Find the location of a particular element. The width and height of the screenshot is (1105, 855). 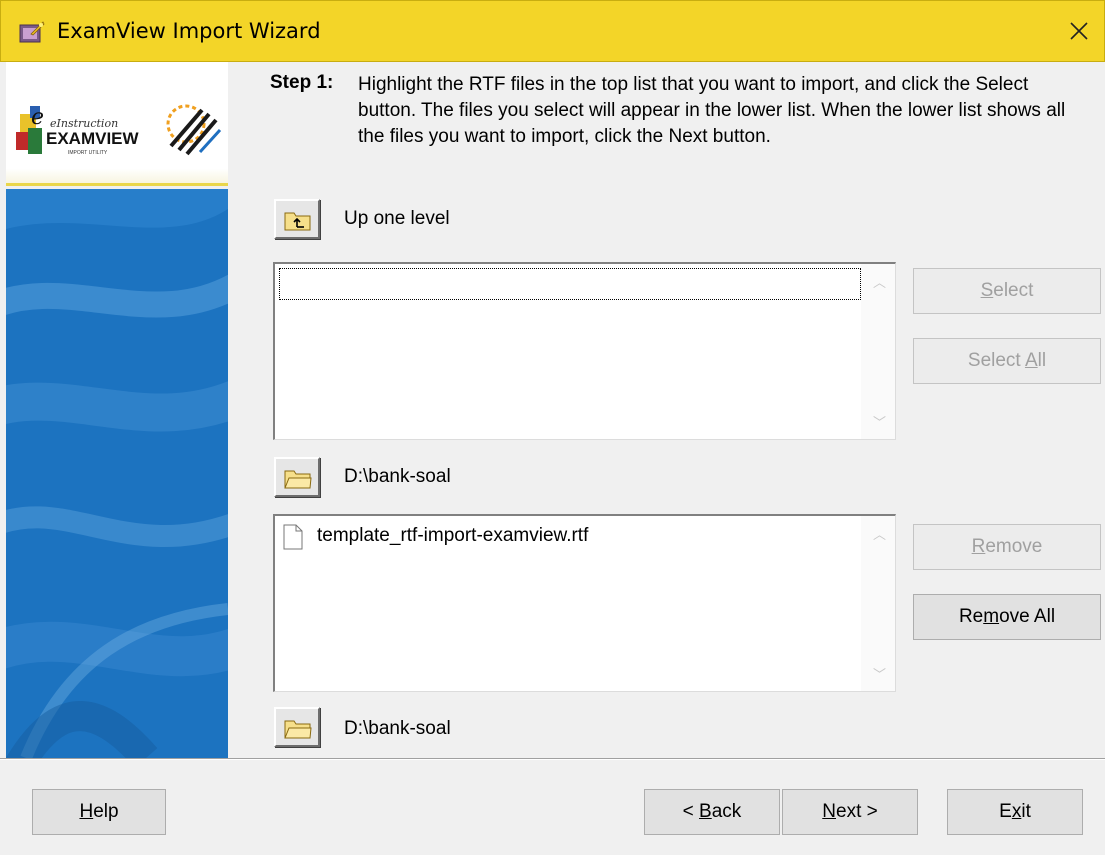

up-one-level-button is located at coordinates (297, 219).